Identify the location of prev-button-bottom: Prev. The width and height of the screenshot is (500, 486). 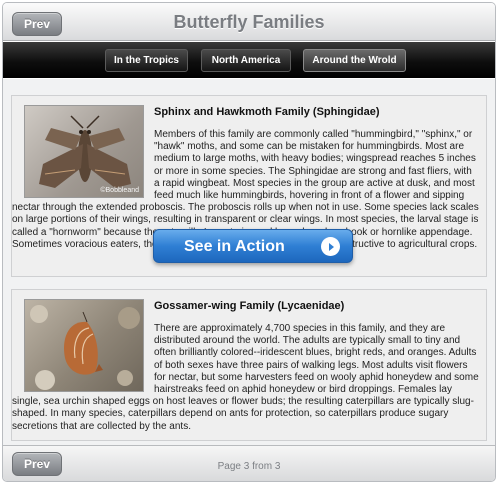
(37, 464).